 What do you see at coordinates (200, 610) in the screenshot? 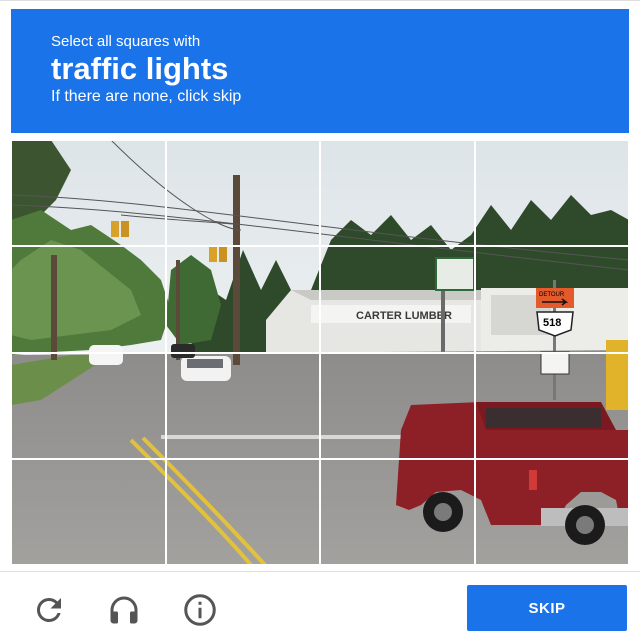
I see `info-icon` at bounding box center [200, 610].